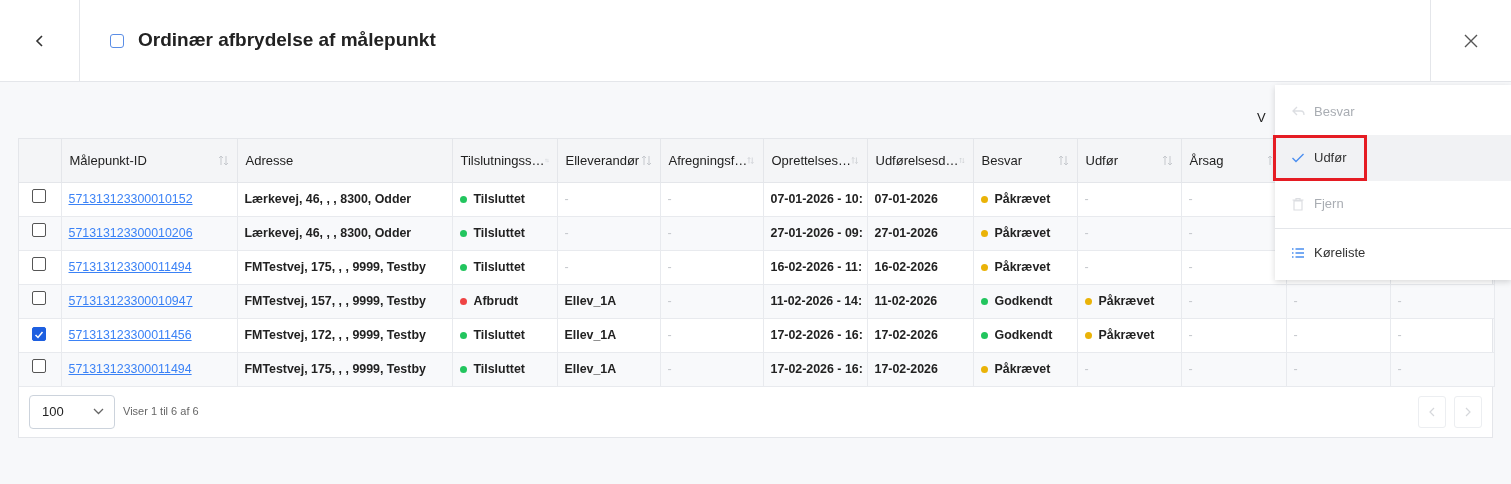 The image size is (1511, 484). What do you see at coordinates (287, 40) in the screenshot?
I see `page-title: Ordinær afbrydelse af målepunkt` at bounding box center [287, 40].